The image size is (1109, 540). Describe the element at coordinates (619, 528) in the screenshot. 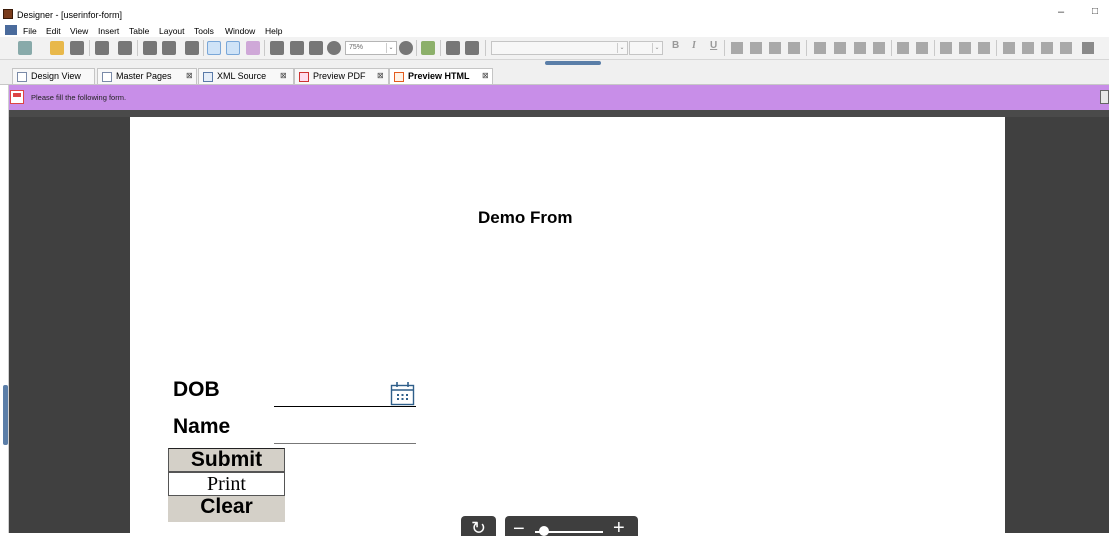

I see `zoom-in-button: +` at that location.